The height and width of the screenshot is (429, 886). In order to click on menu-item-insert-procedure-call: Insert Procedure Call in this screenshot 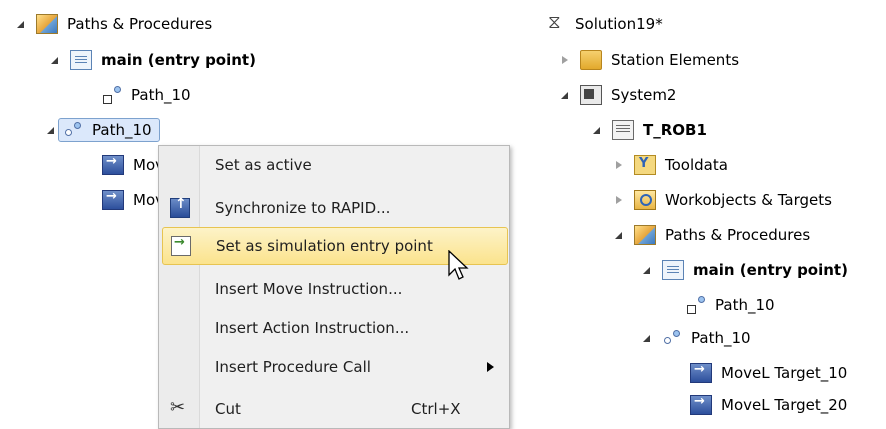, I will do `click(334, 367)`.